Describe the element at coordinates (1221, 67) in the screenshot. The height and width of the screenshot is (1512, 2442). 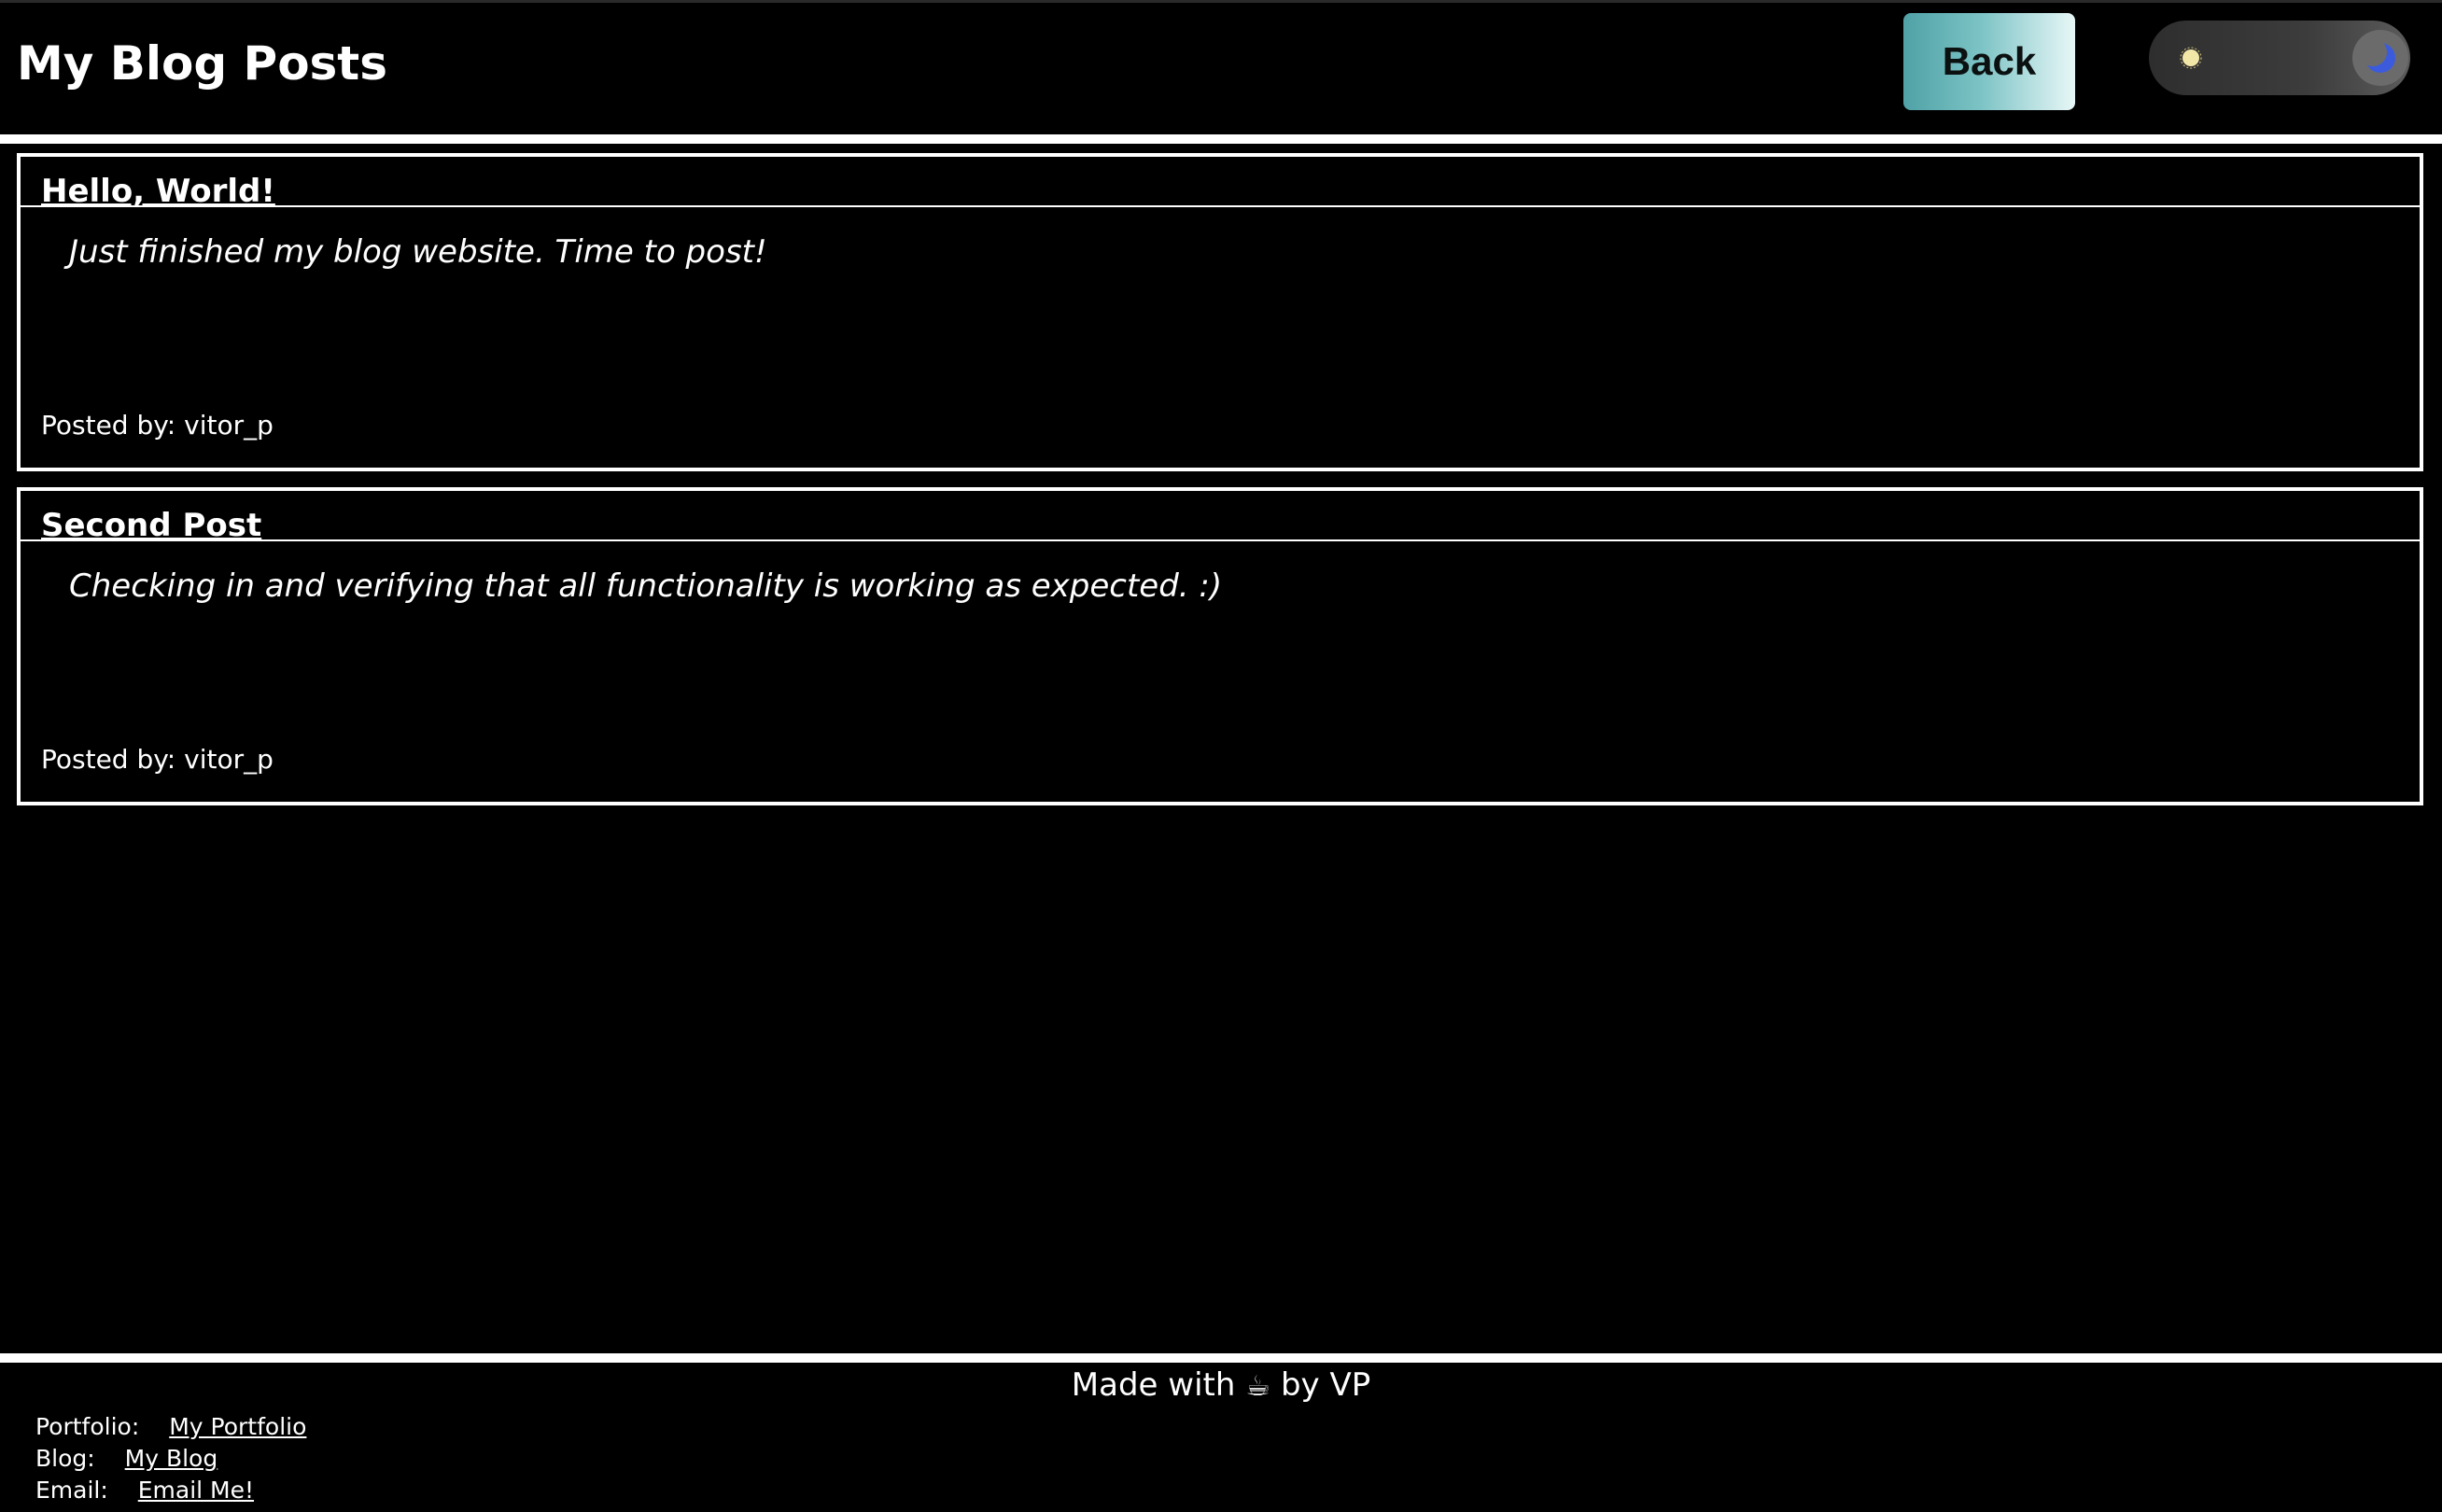
I see `site-header: My Blog Posts Back` at that location.